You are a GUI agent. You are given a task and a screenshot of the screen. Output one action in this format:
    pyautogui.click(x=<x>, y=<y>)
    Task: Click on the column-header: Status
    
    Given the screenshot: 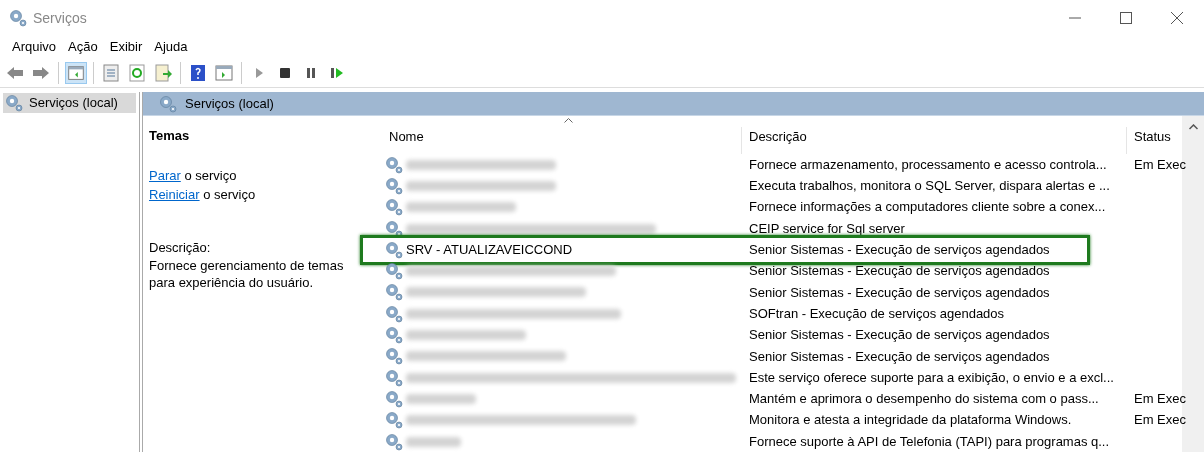 What is the action you would take?
    pyautogui.click(x=1152, y=136)
    